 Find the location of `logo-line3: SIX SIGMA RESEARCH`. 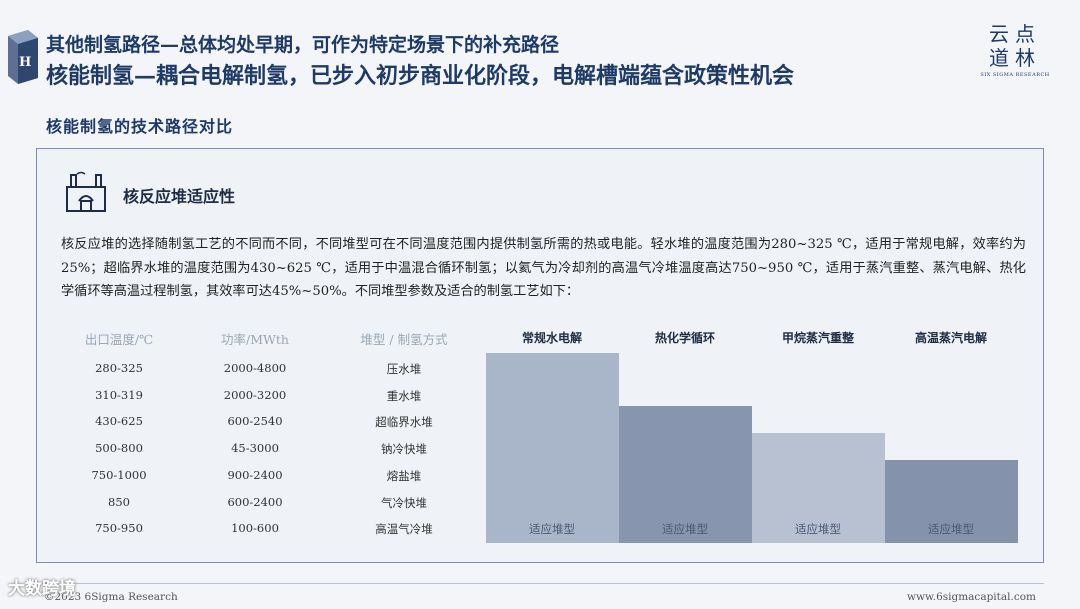

logo-line3: SIX SIGMA RESEARCH is located at coordinates (1015, 75).